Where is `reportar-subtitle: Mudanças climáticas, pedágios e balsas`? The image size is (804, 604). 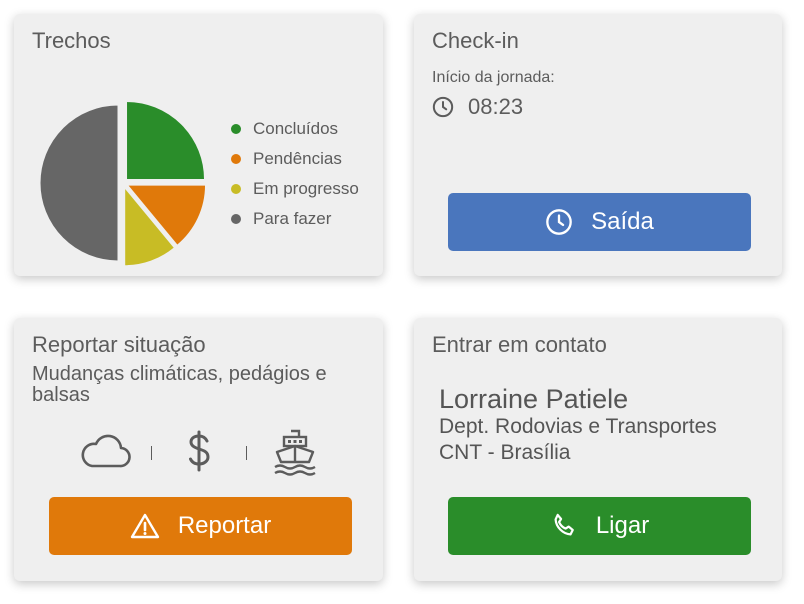 reportar-subtitle: Mudanças climáticas, pedágios e balsas is located at coordinates (179, 384).